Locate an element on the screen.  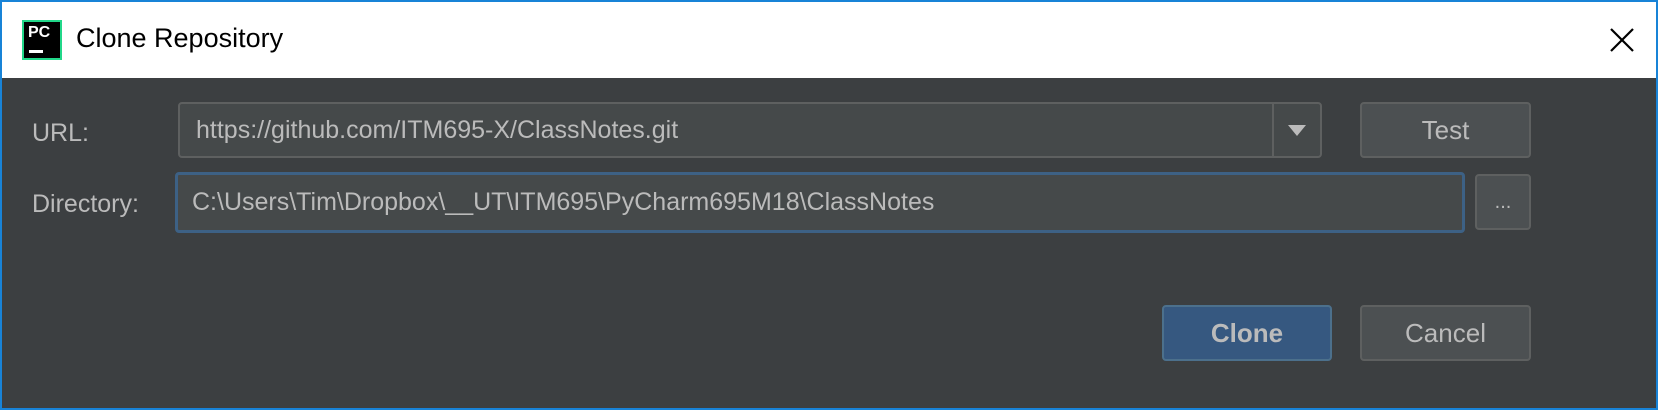
close-button is located at coordinates (1622, 40).